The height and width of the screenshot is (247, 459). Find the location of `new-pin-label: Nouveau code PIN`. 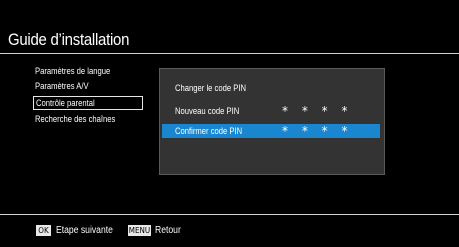

new-pin-label: Nouveau code PIN is located at coordinates (207, 111).